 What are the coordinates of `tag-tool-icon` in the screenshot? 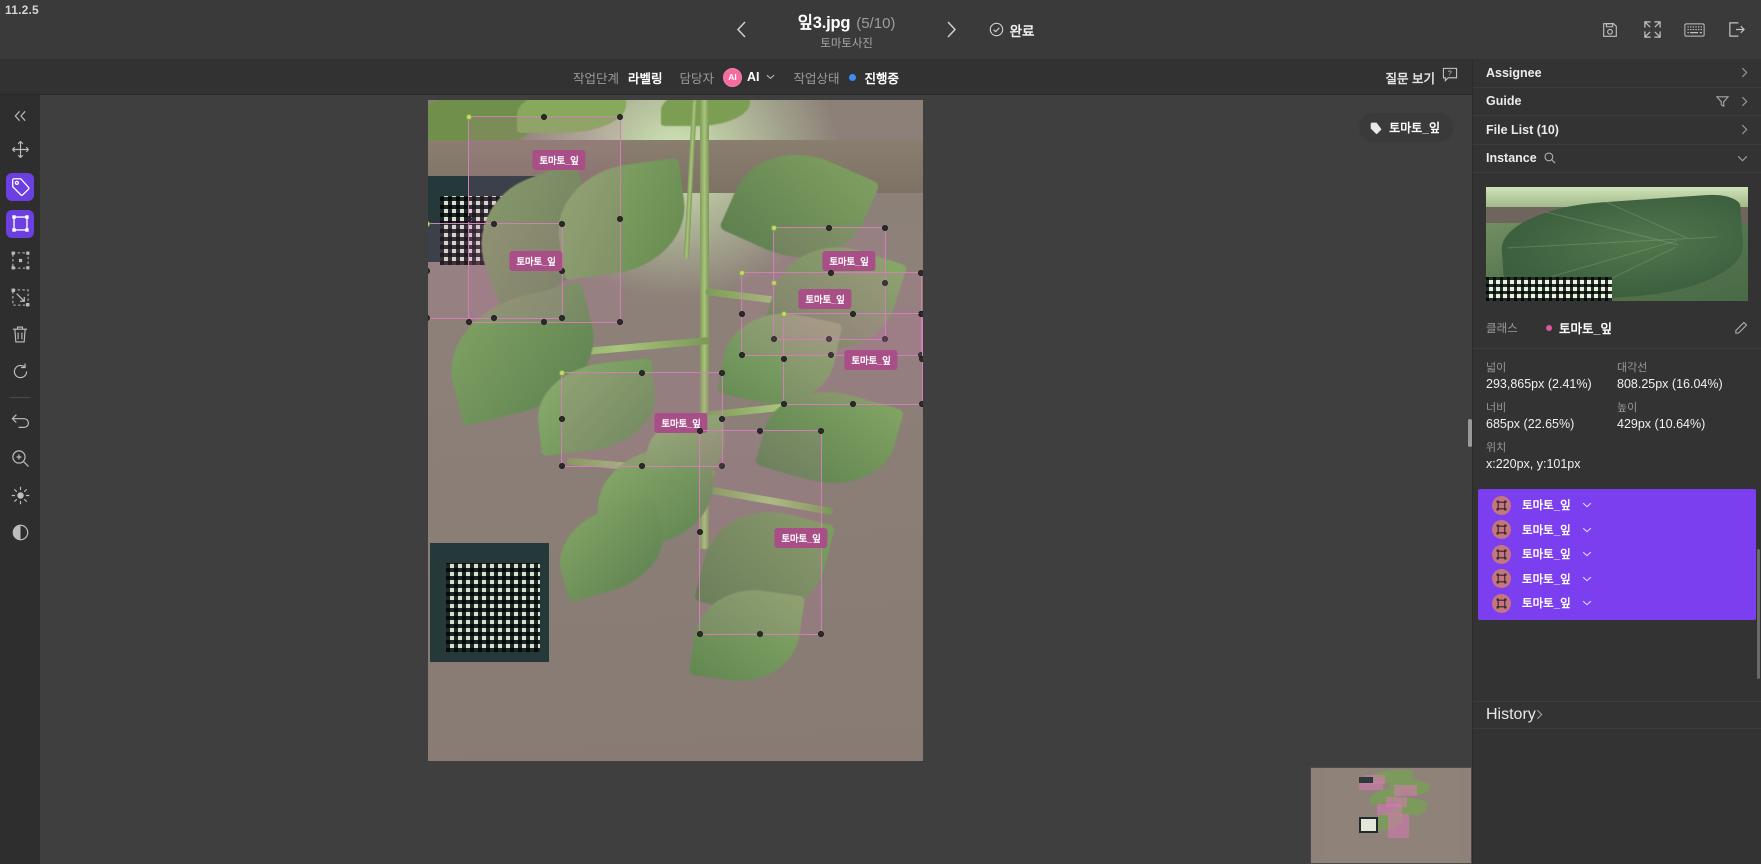 It's located at (20, 186).